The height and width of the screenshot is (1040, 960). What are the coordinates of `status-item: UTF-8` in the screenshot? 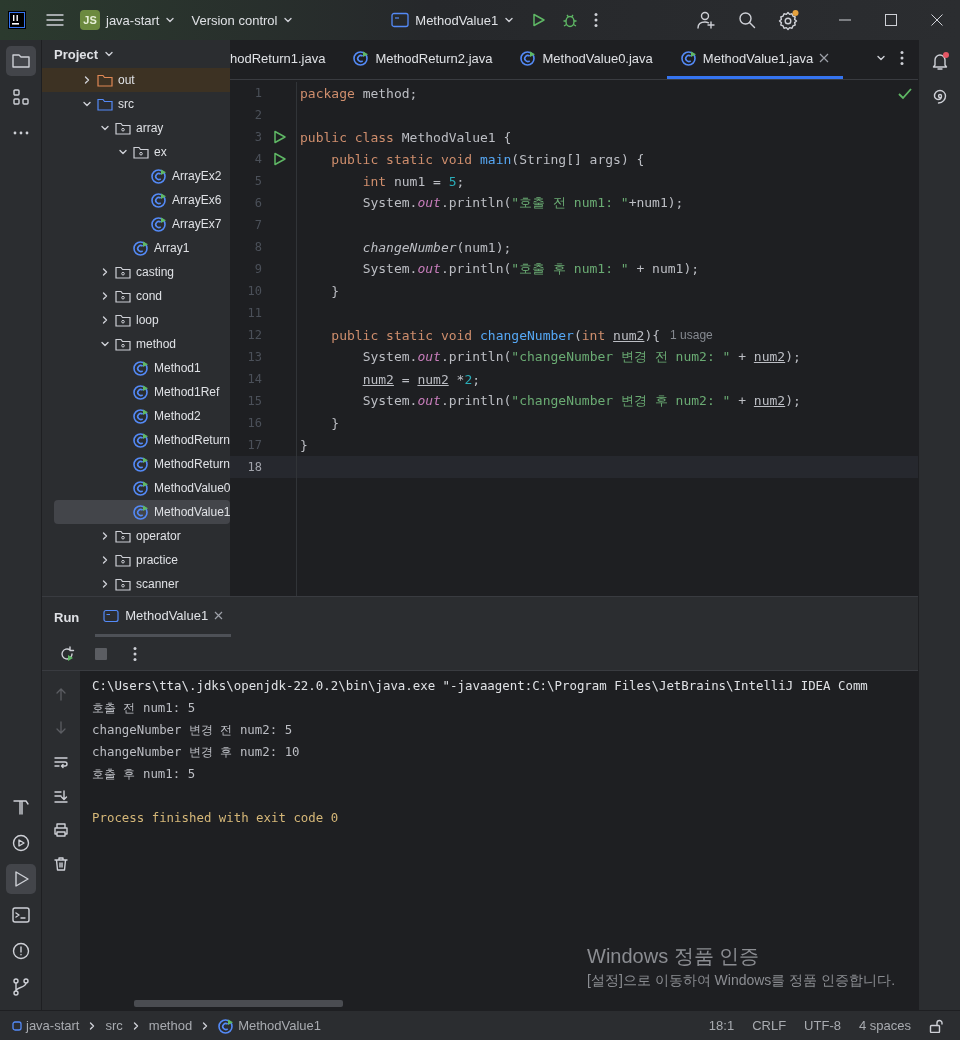 It's located at (822, 1025).